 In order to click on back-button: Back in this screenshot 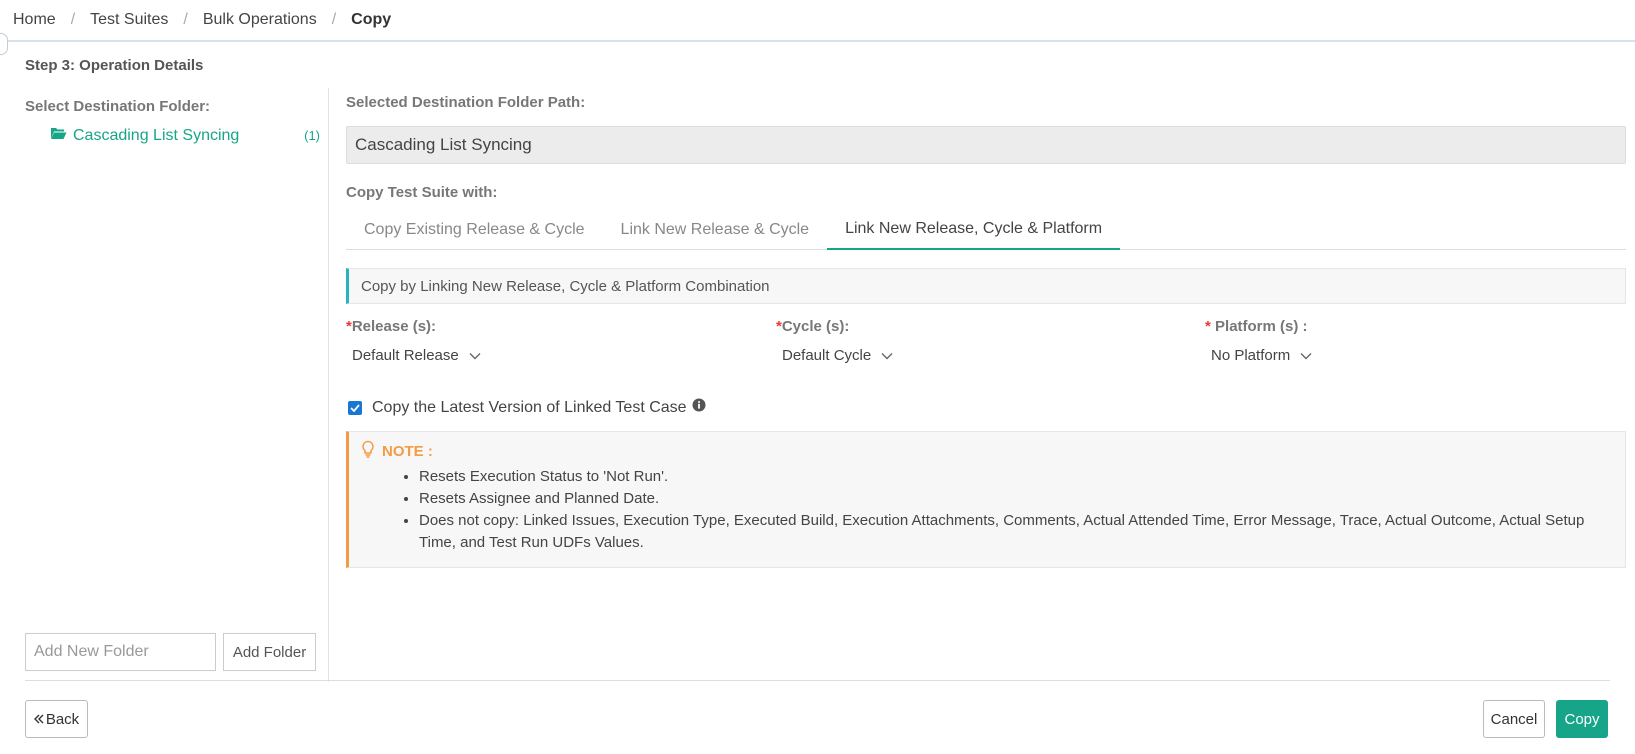, I will do `click(56, 719)`.